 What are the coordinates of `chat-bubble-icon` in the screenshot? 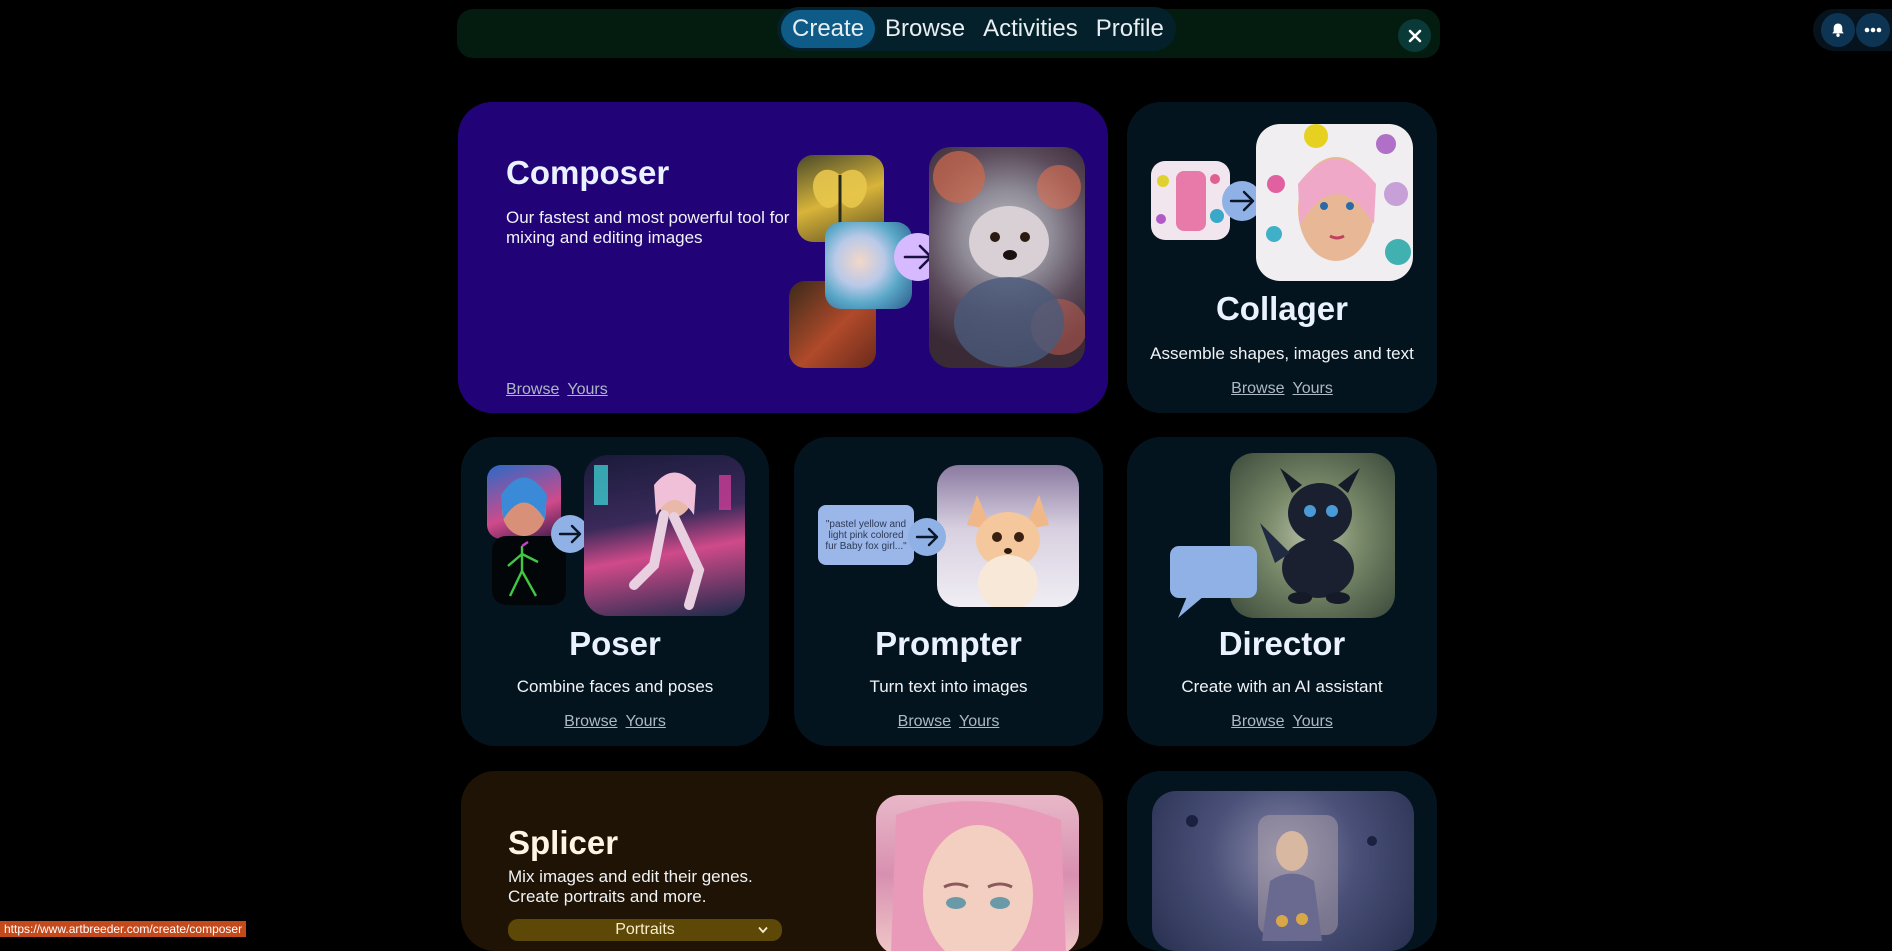 It's located at (1213, 582).